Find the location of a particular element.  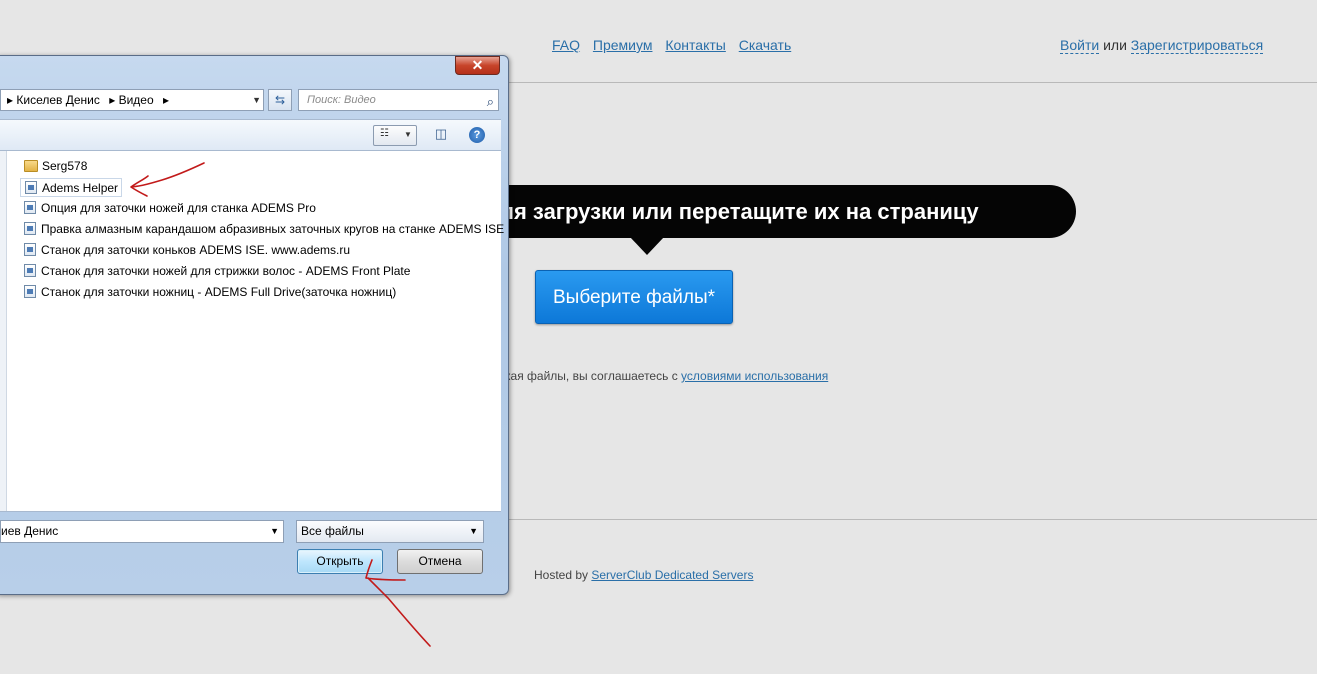

file-name: Adems Helper is located at coordinates (80, 188).